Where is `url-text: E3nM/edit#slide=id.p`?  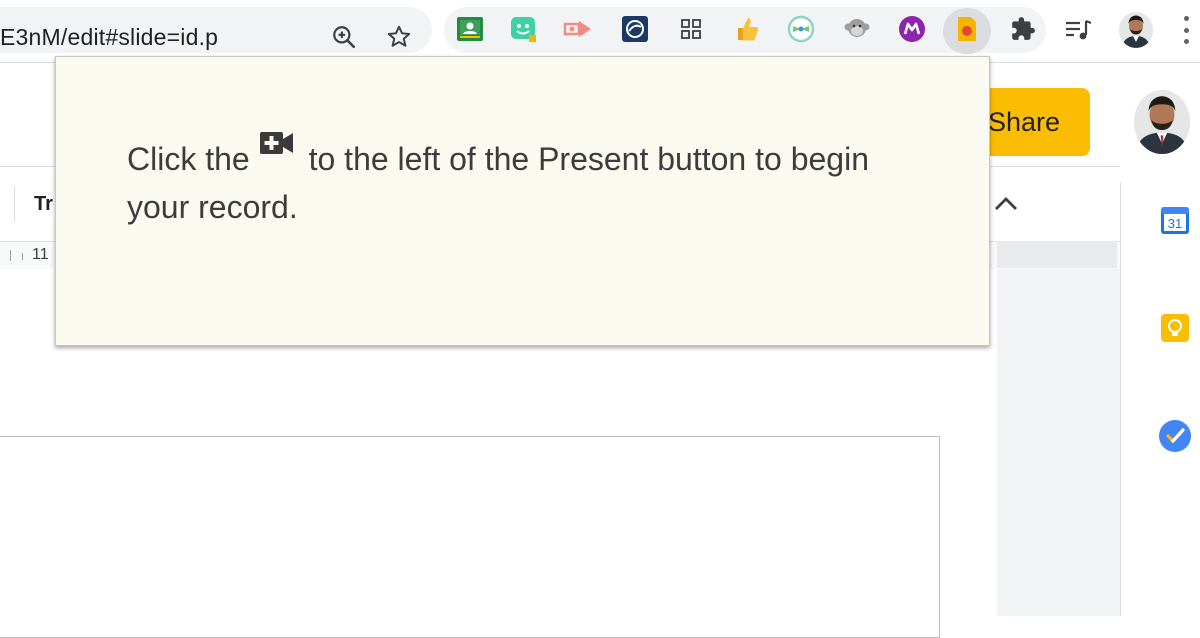 url-text: E3nM/edit#slide=id.p is located at coordinates (109, 37).